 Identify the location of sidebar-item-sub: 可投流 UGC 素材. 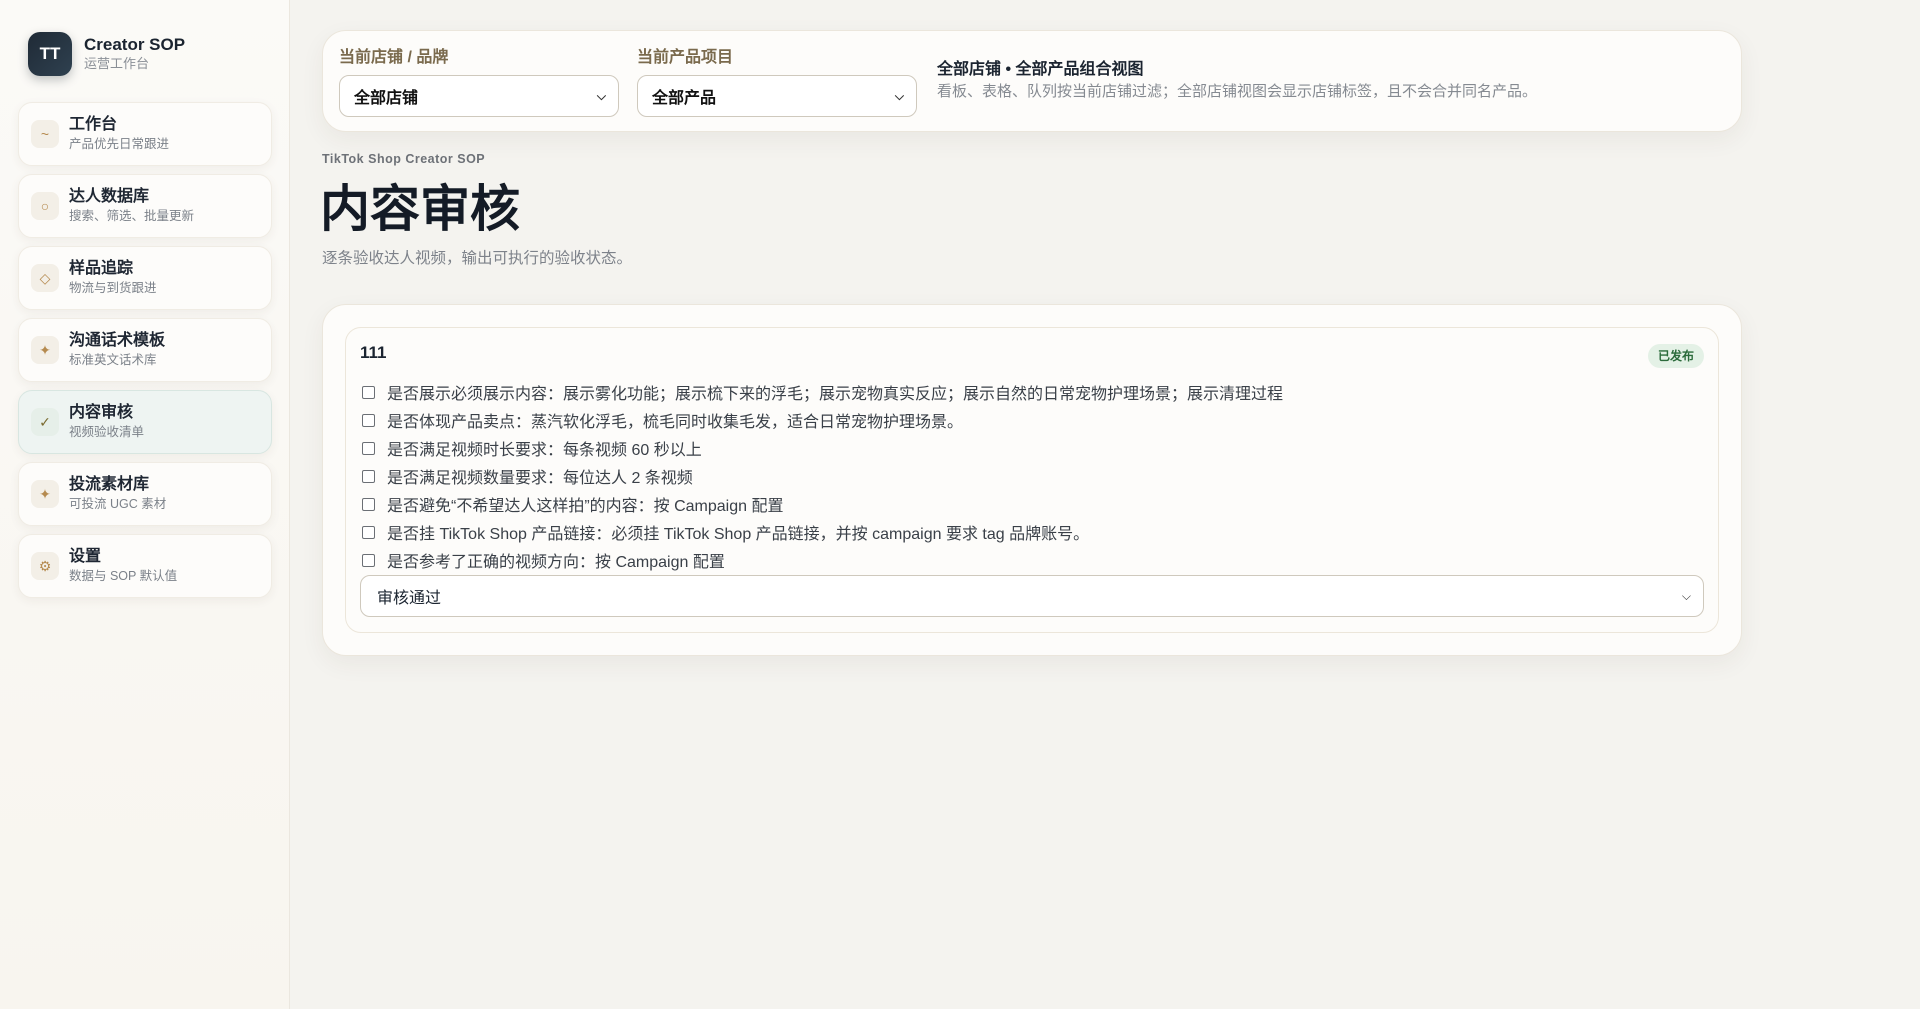
(118, 504).